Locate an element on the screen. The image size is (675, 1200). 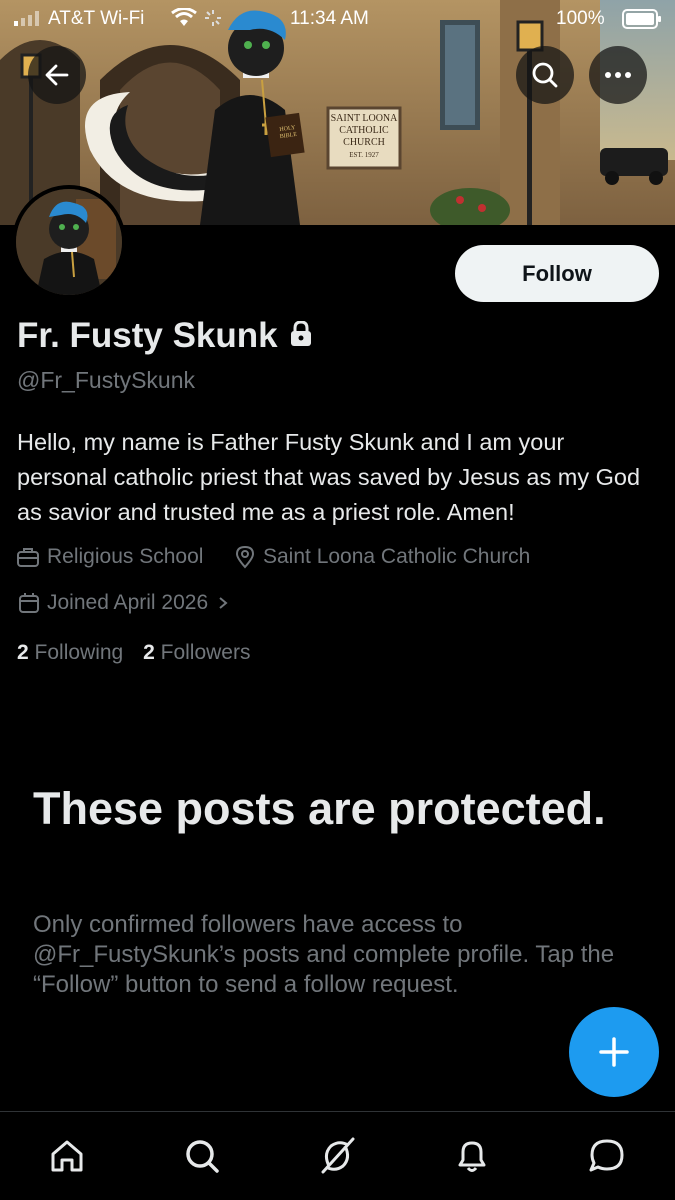
calendar-icon is located at coordinates (29, 603).